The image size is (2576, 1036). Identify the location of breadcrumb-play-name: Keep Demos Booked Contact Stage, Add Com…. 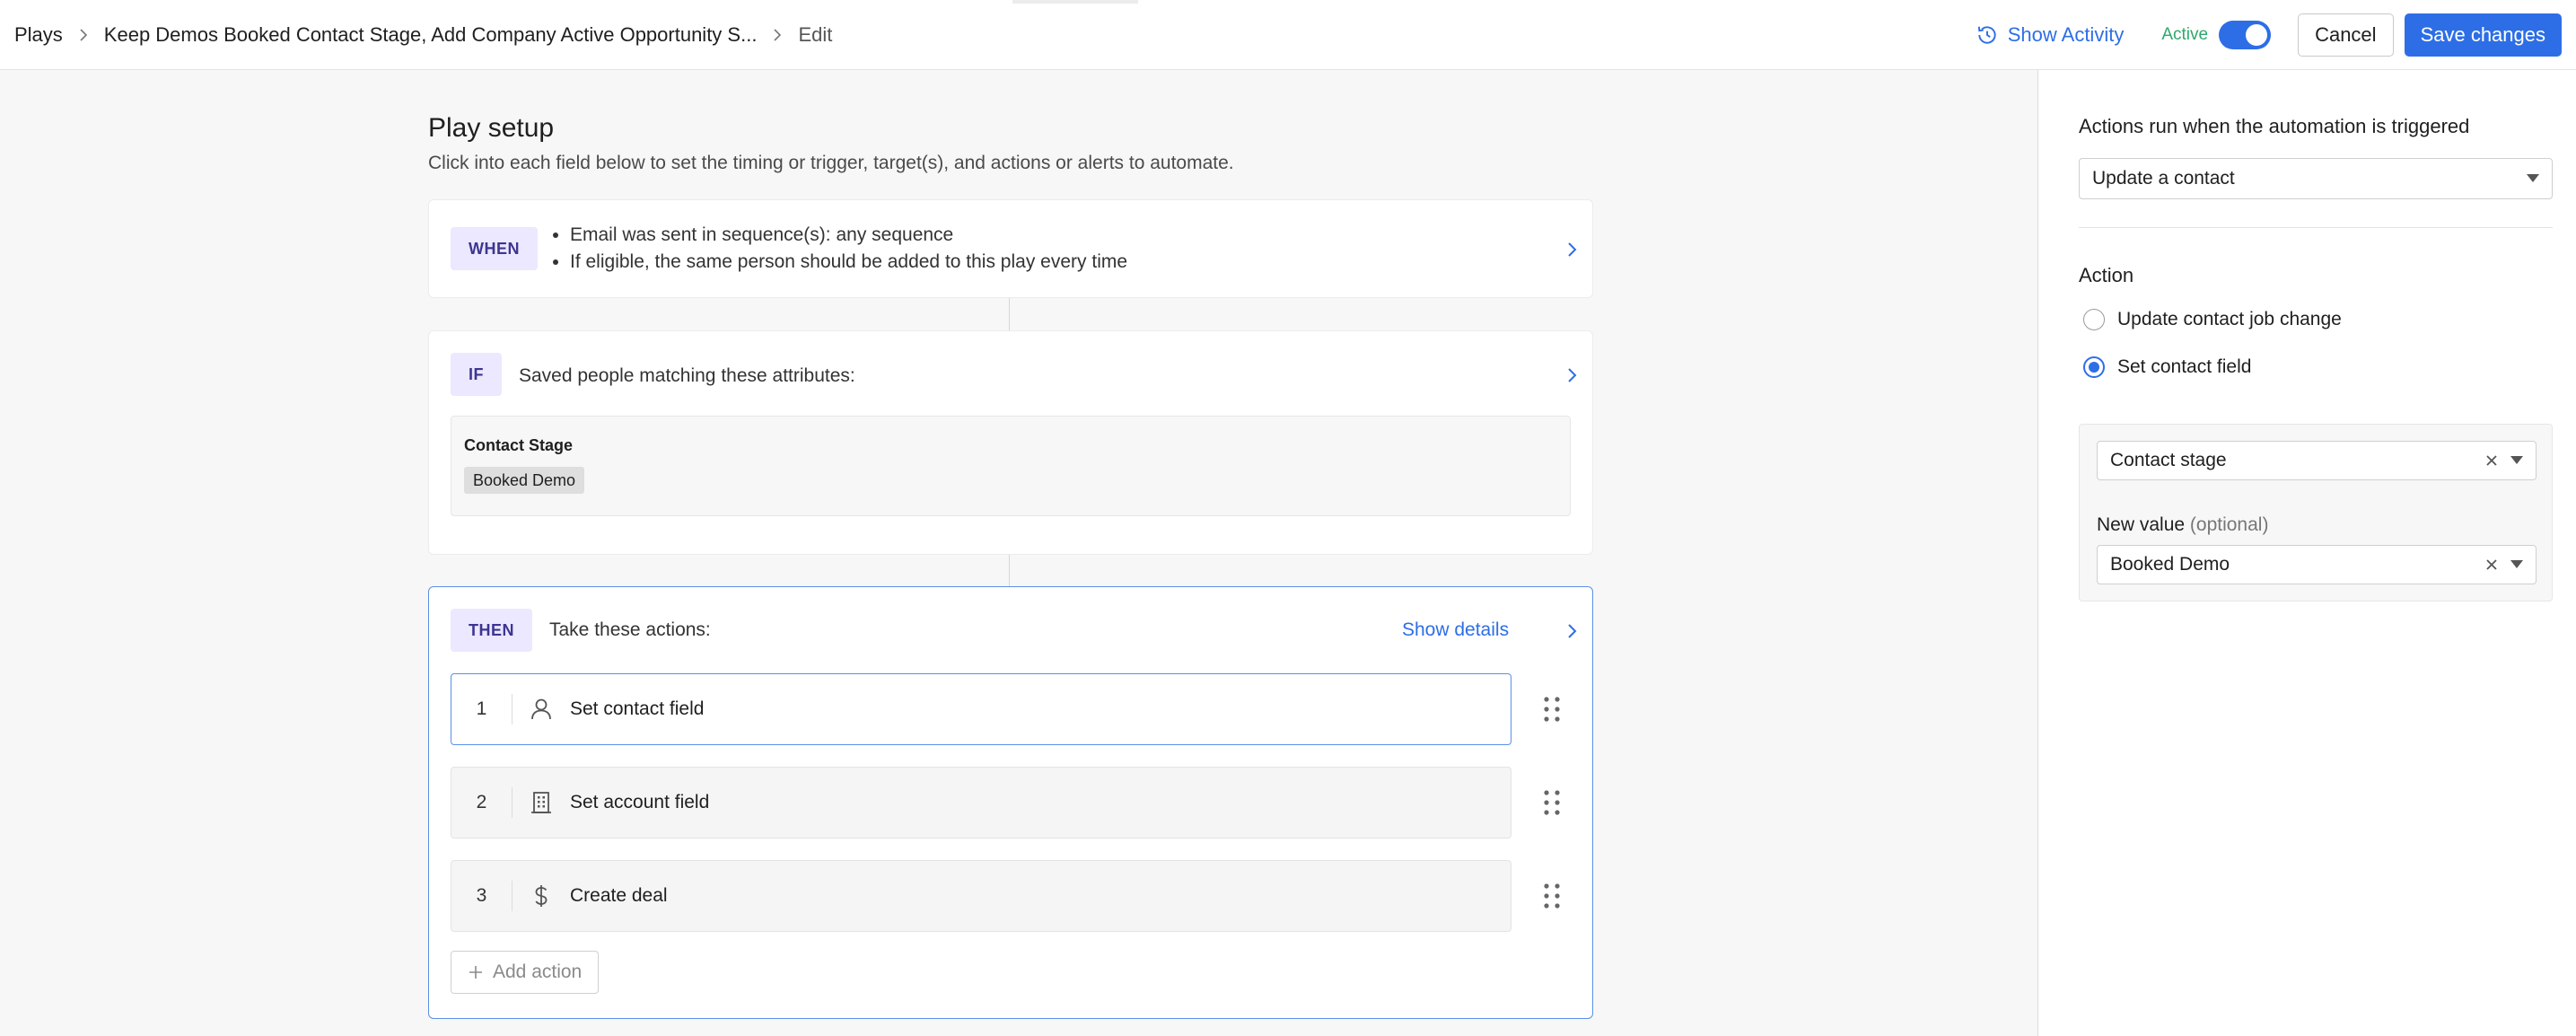
(431, 35).